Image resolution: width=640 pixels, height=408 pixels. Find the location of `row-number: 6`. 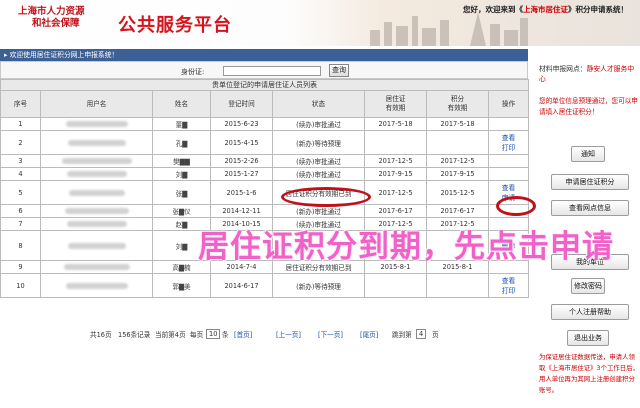

row-number: 6 is located at coordinates (20, 211).